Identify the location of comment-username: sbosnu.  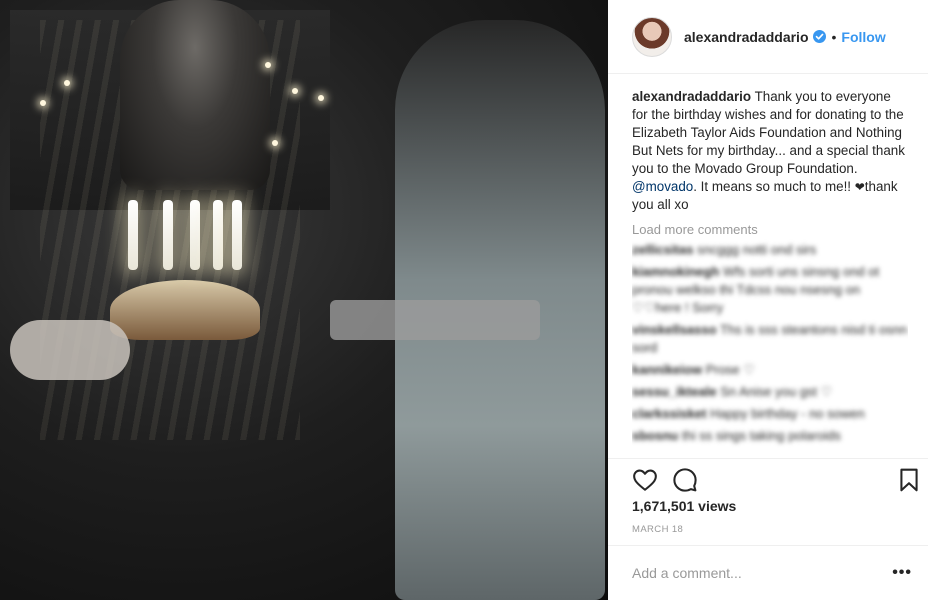
(655, 435).